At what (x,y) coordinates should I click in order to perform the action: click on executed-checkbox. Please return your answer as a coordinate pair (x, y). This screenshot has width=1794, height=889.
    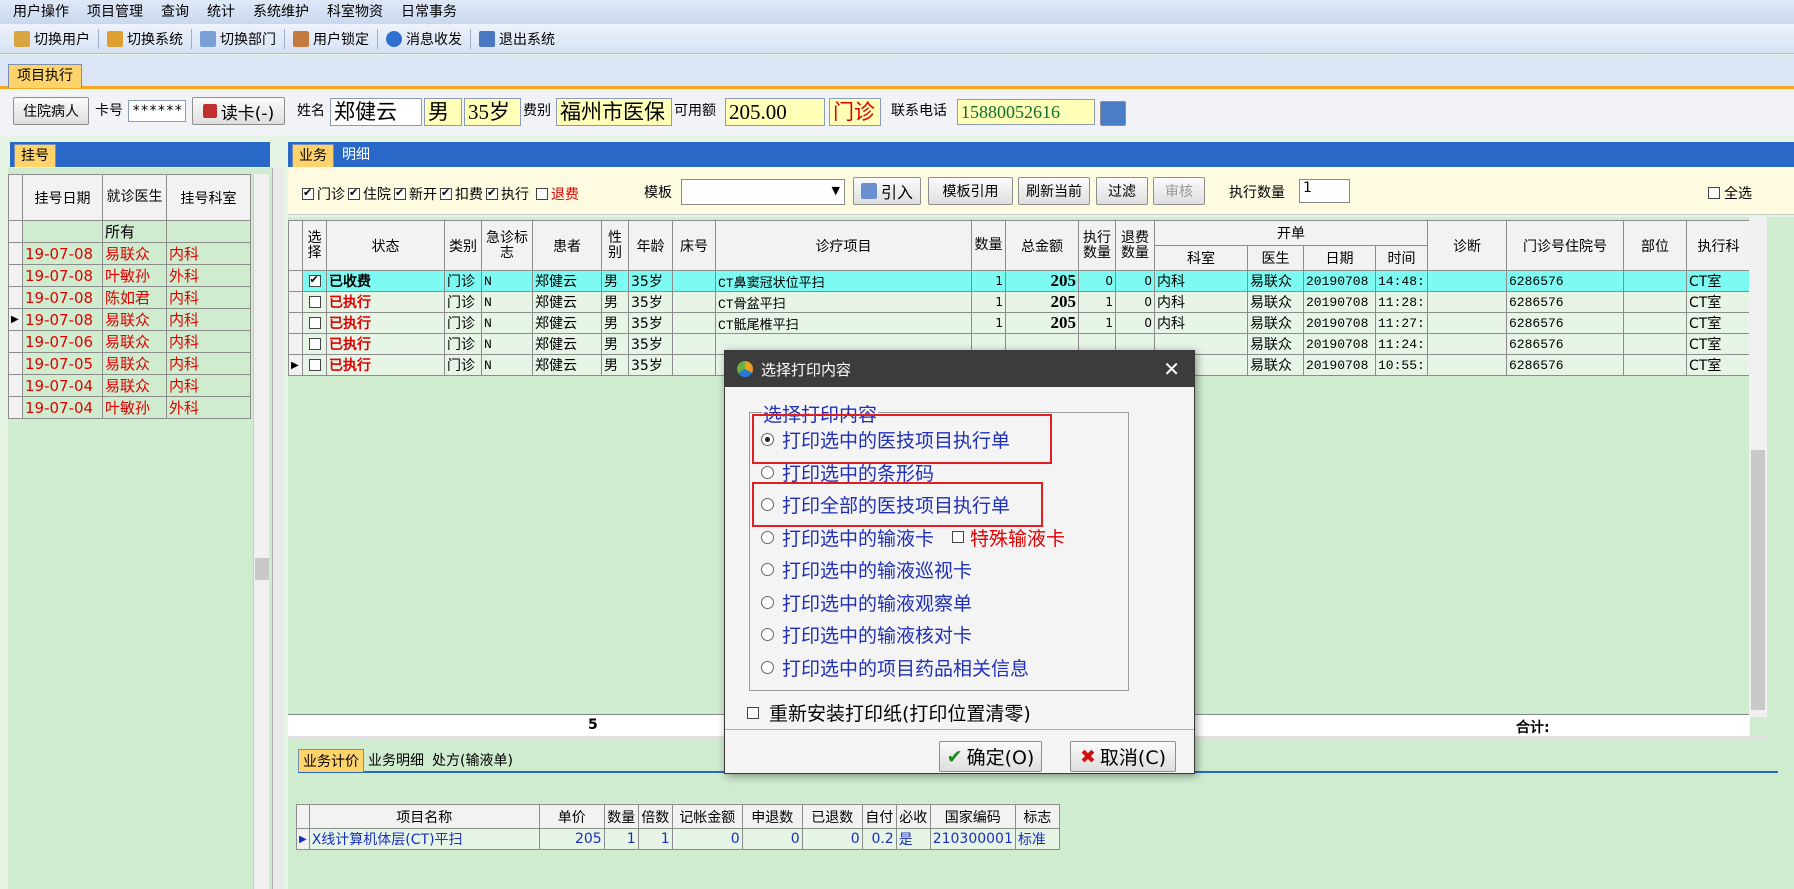
    Looking at the image, I should click on (492, 193).